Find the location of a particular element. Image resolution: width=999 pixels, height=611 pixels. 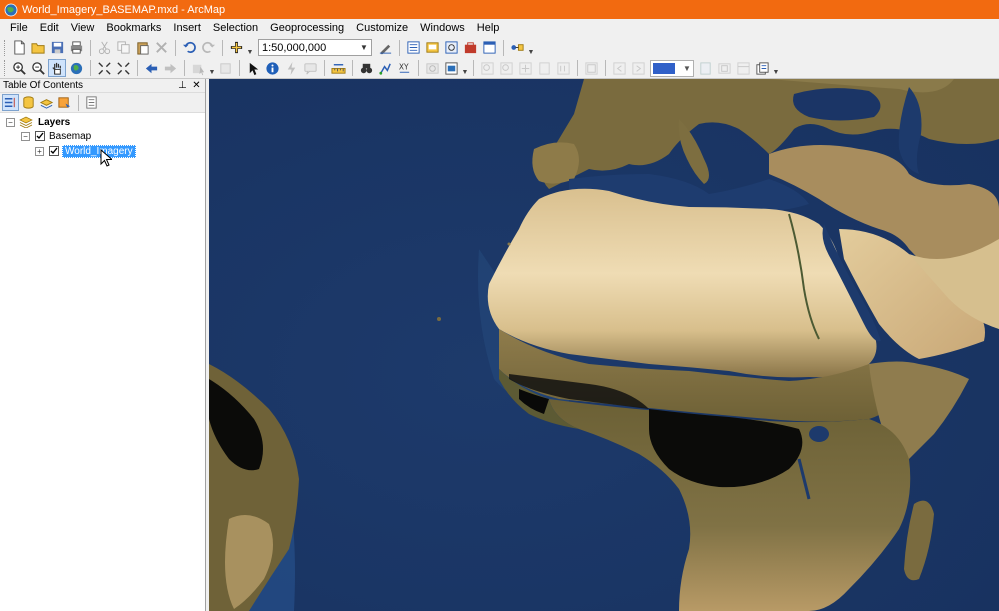

find-button is located at coordinates (366, 68).